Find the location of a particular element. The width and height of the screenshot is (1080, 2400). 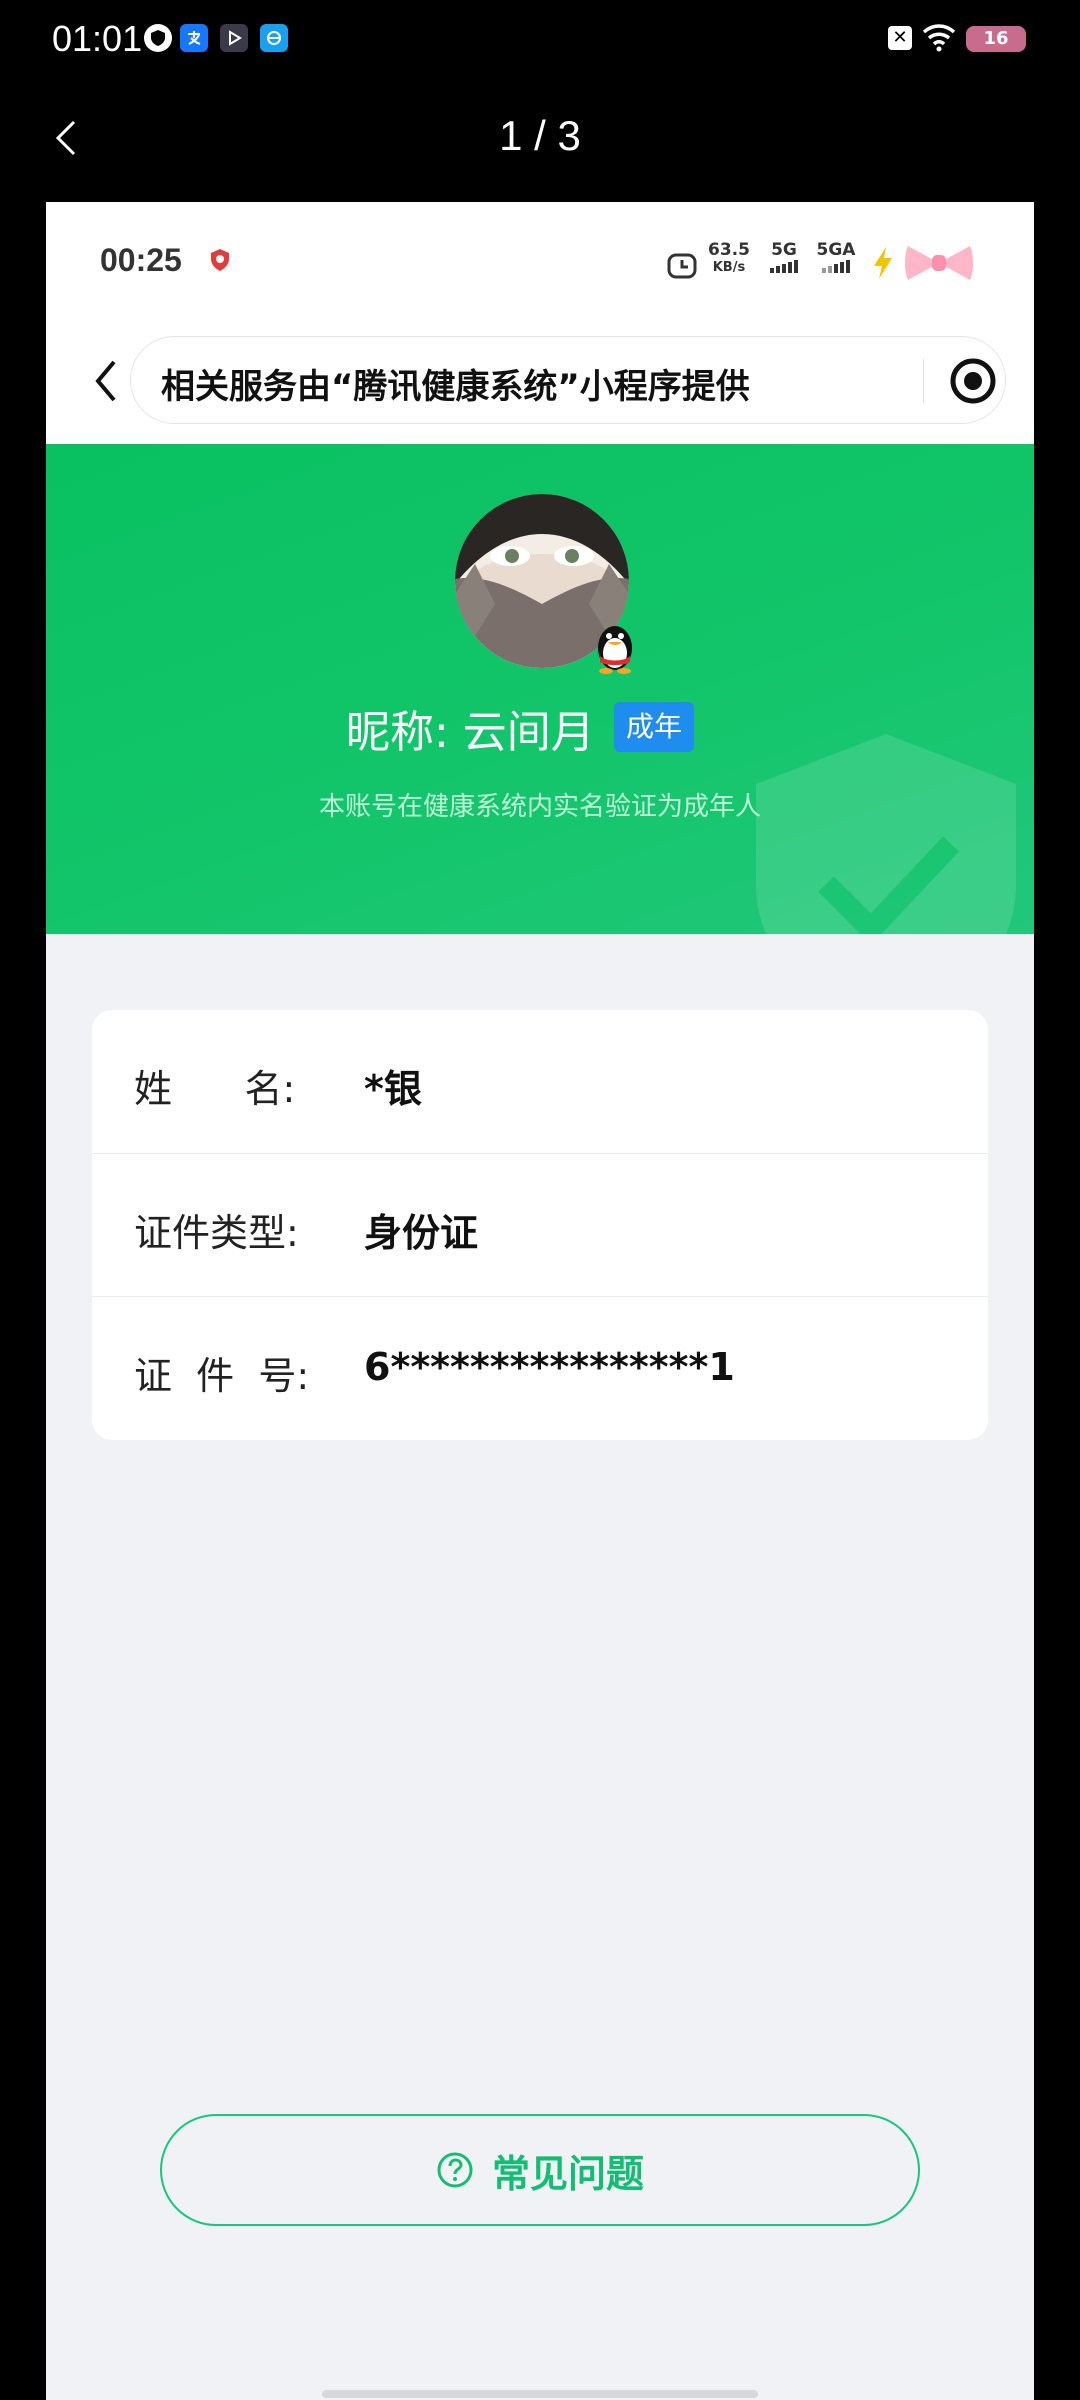

faq-button: 常见问题 is located at coordinates (540, 2170).